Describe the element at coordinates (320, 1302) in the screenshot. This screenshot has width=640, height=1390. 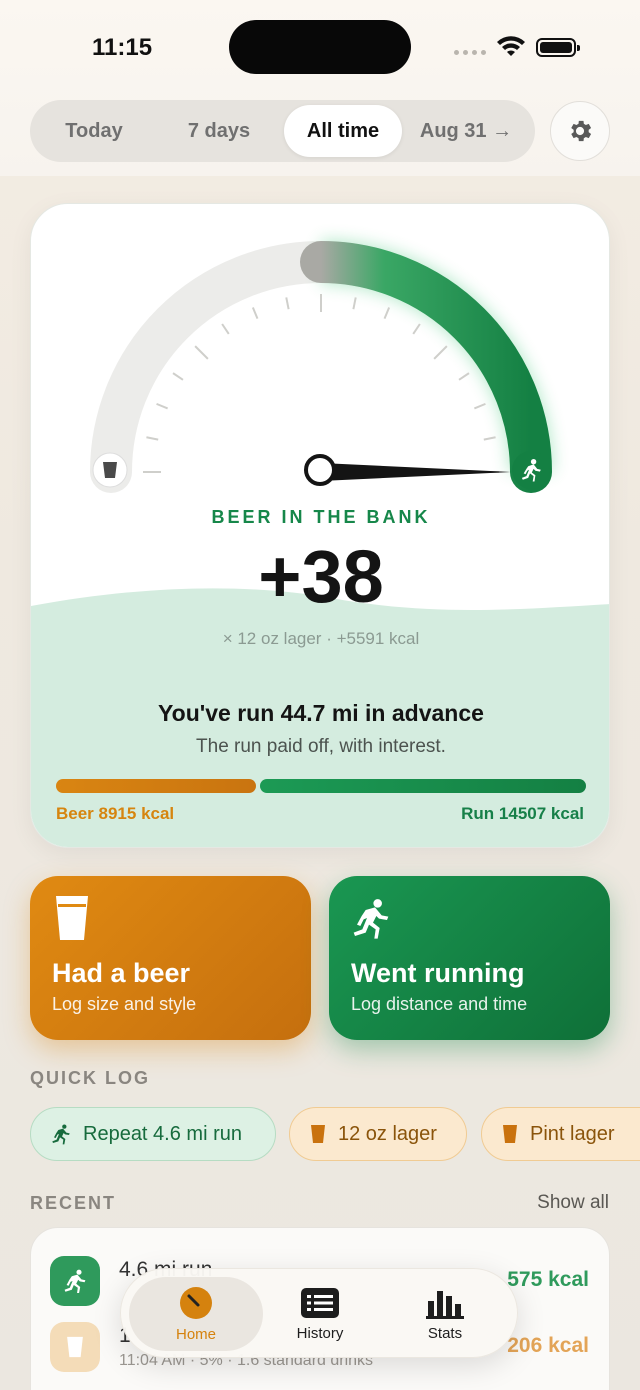
I see `list-icon` at that location.